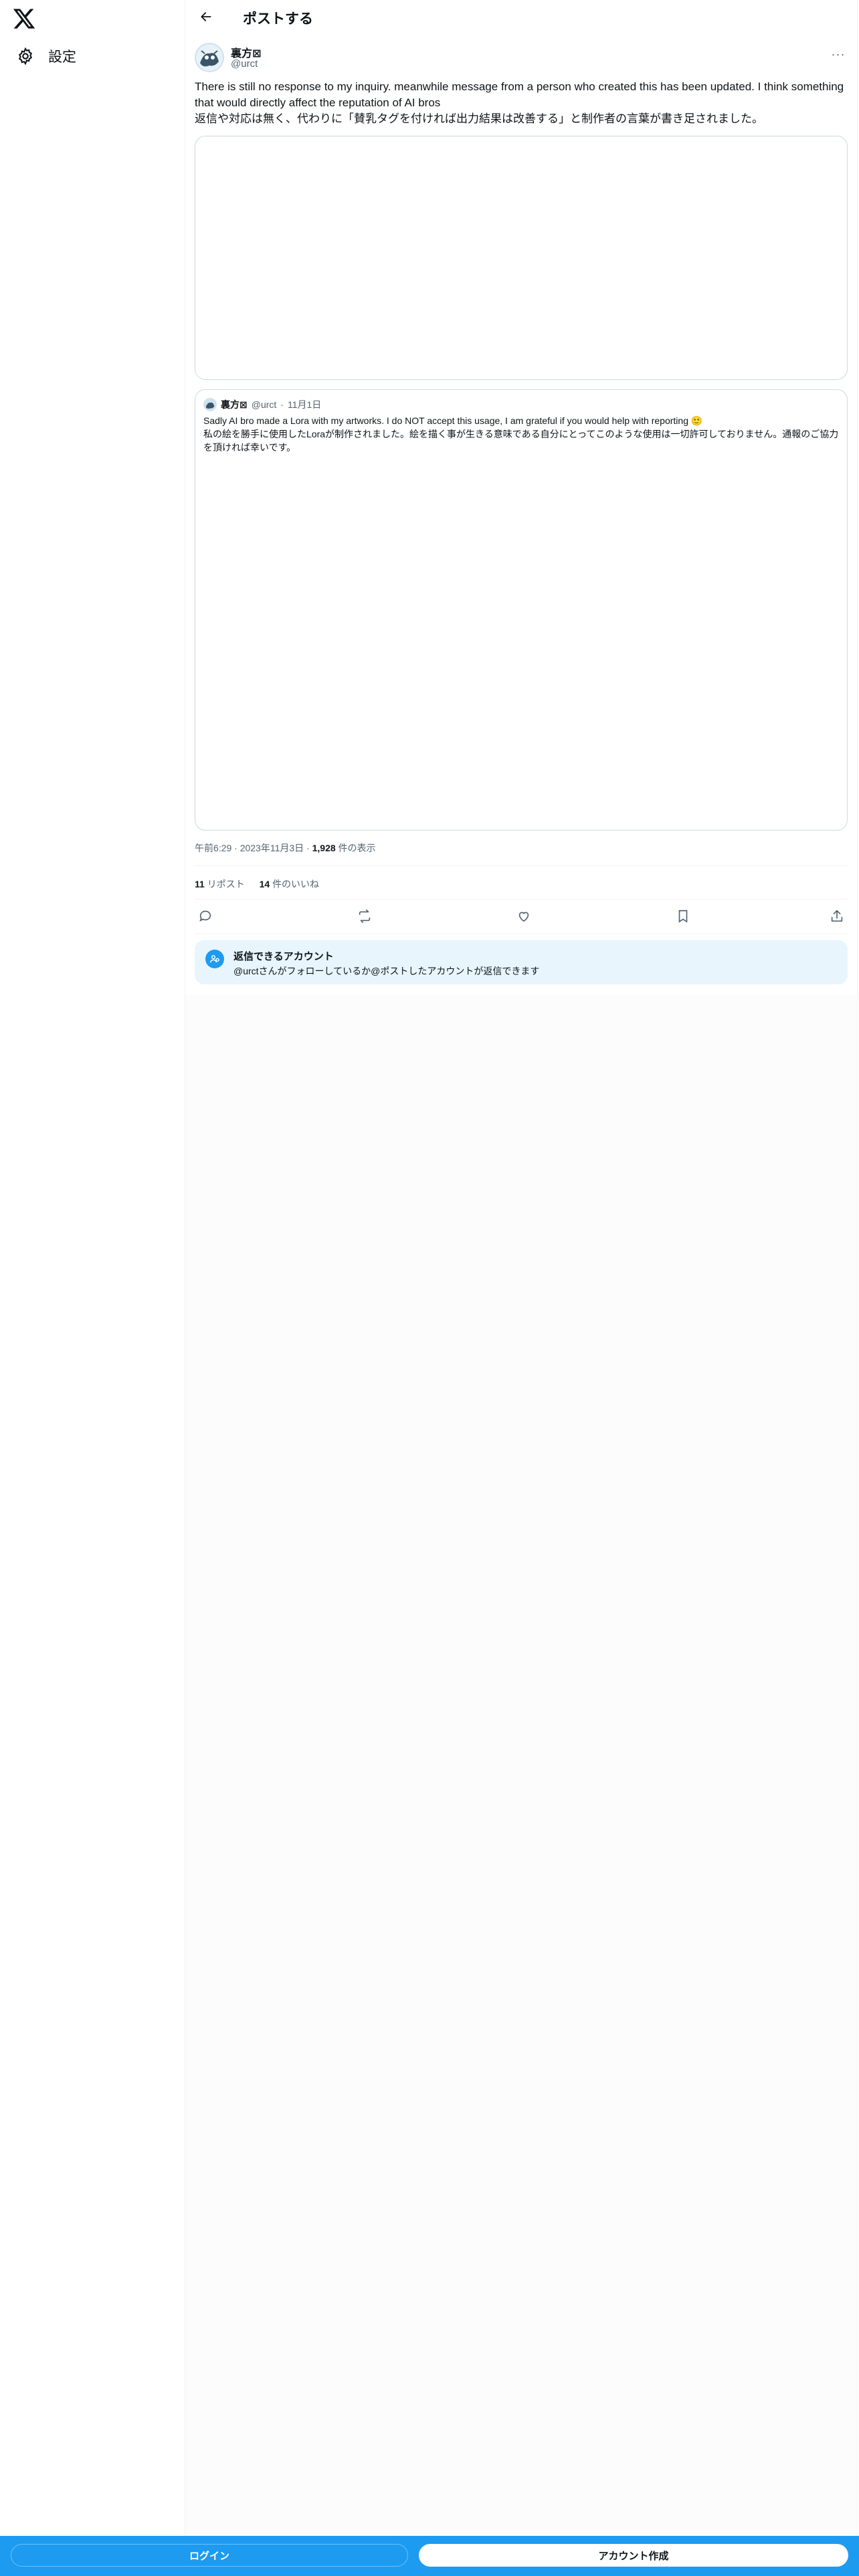  Describe the element at coordinates (226, 884) in the screenshot. I see `reposts-label: リポスト` at that location.